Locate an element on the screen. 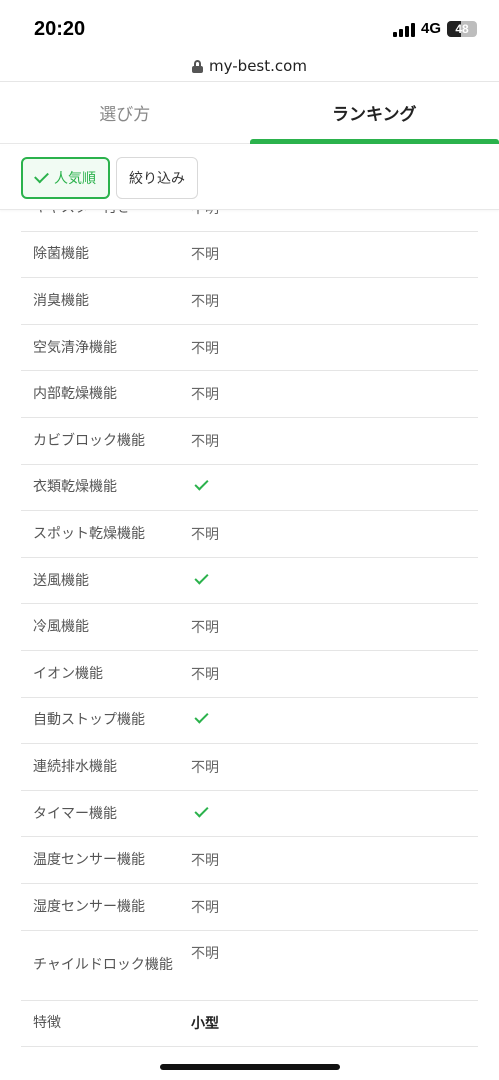  spec-label: 連続排水機能 is located at coordinates (75, 766).